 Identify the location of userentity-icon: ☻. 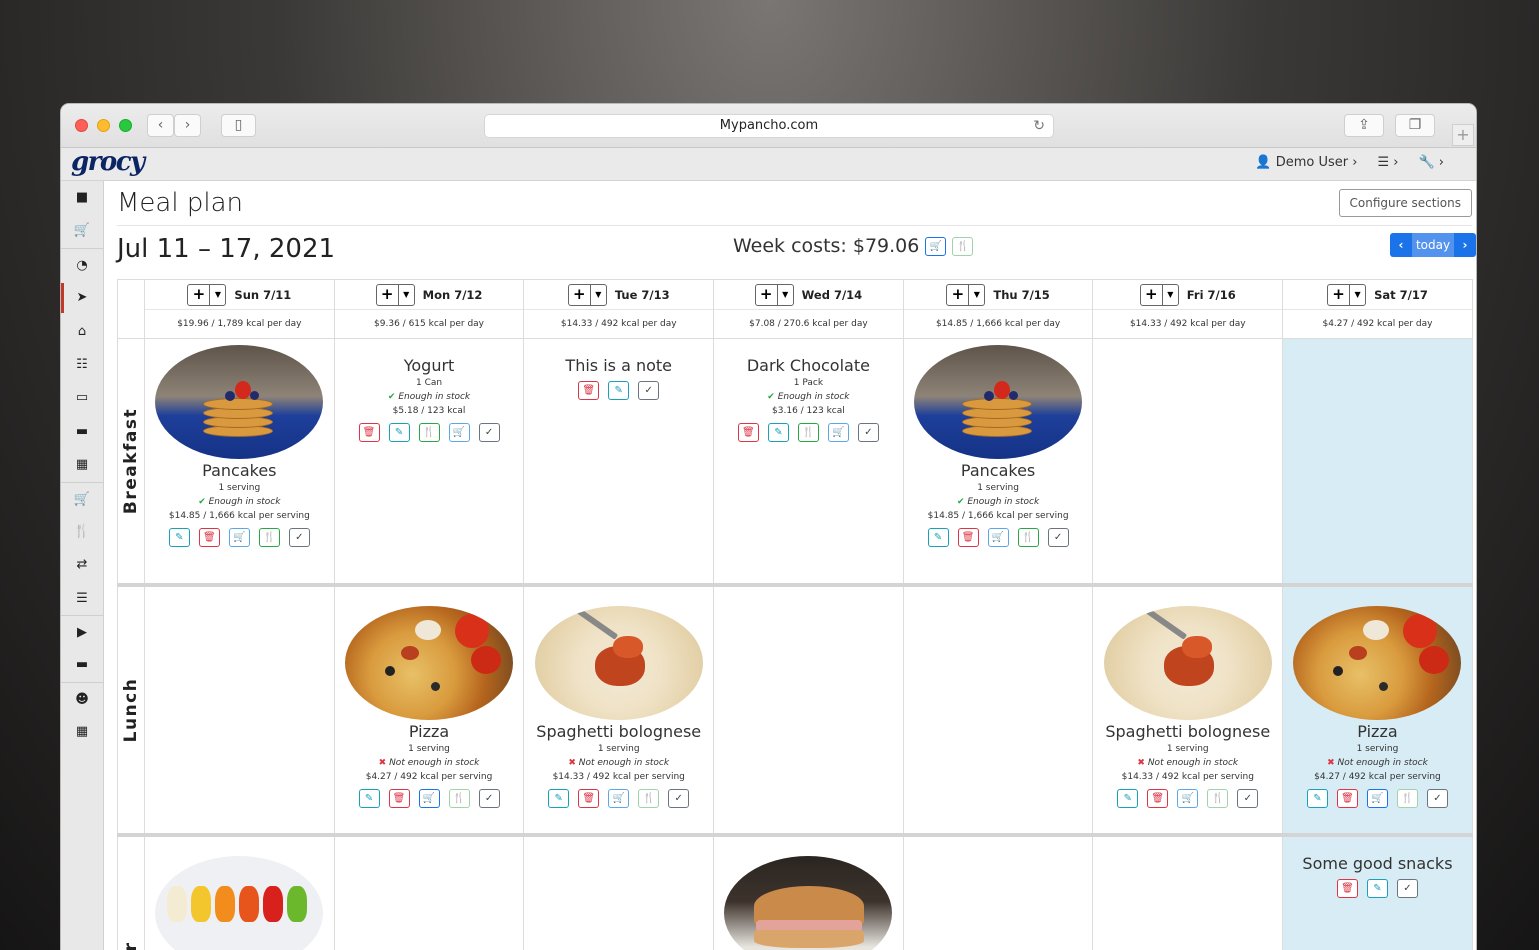
(82, 698).